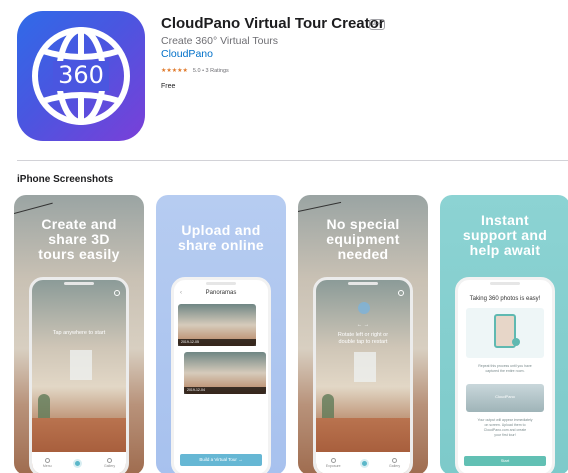 The width and height of the screenshot is (568, 473). What do you see at coordinates (273, 23) in the screenshot?
I see `app-title: CloudPano Virtual Tour Creator` at bounding box center [273, 23].